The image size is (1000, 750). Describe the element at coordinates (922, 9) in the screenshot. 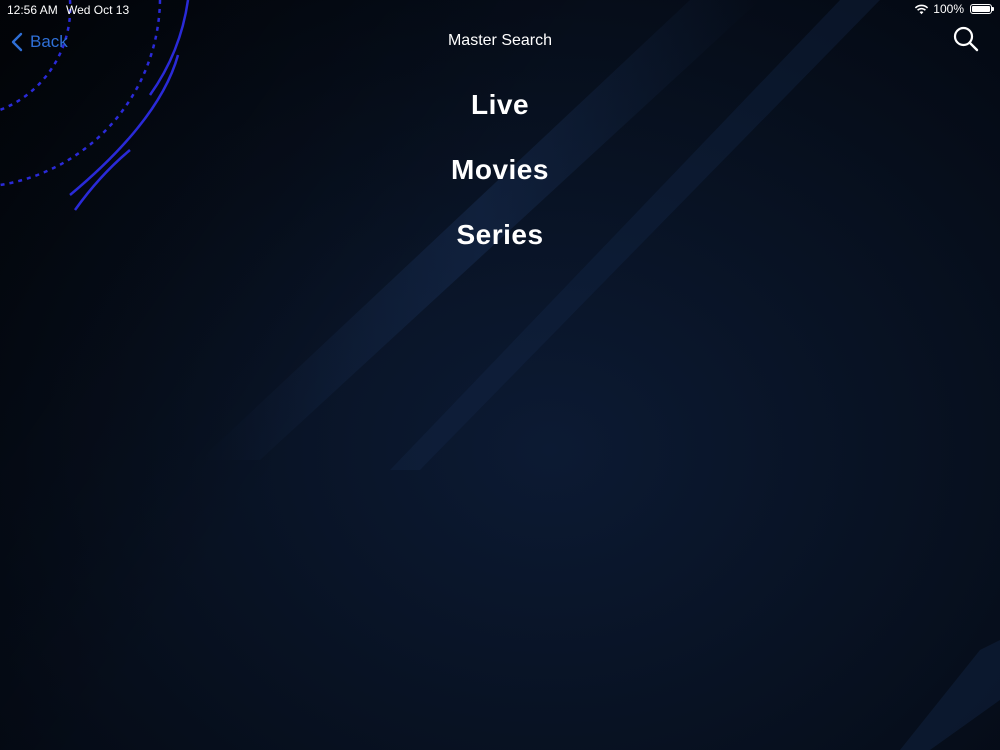

I see `wifi-icon` at that location.